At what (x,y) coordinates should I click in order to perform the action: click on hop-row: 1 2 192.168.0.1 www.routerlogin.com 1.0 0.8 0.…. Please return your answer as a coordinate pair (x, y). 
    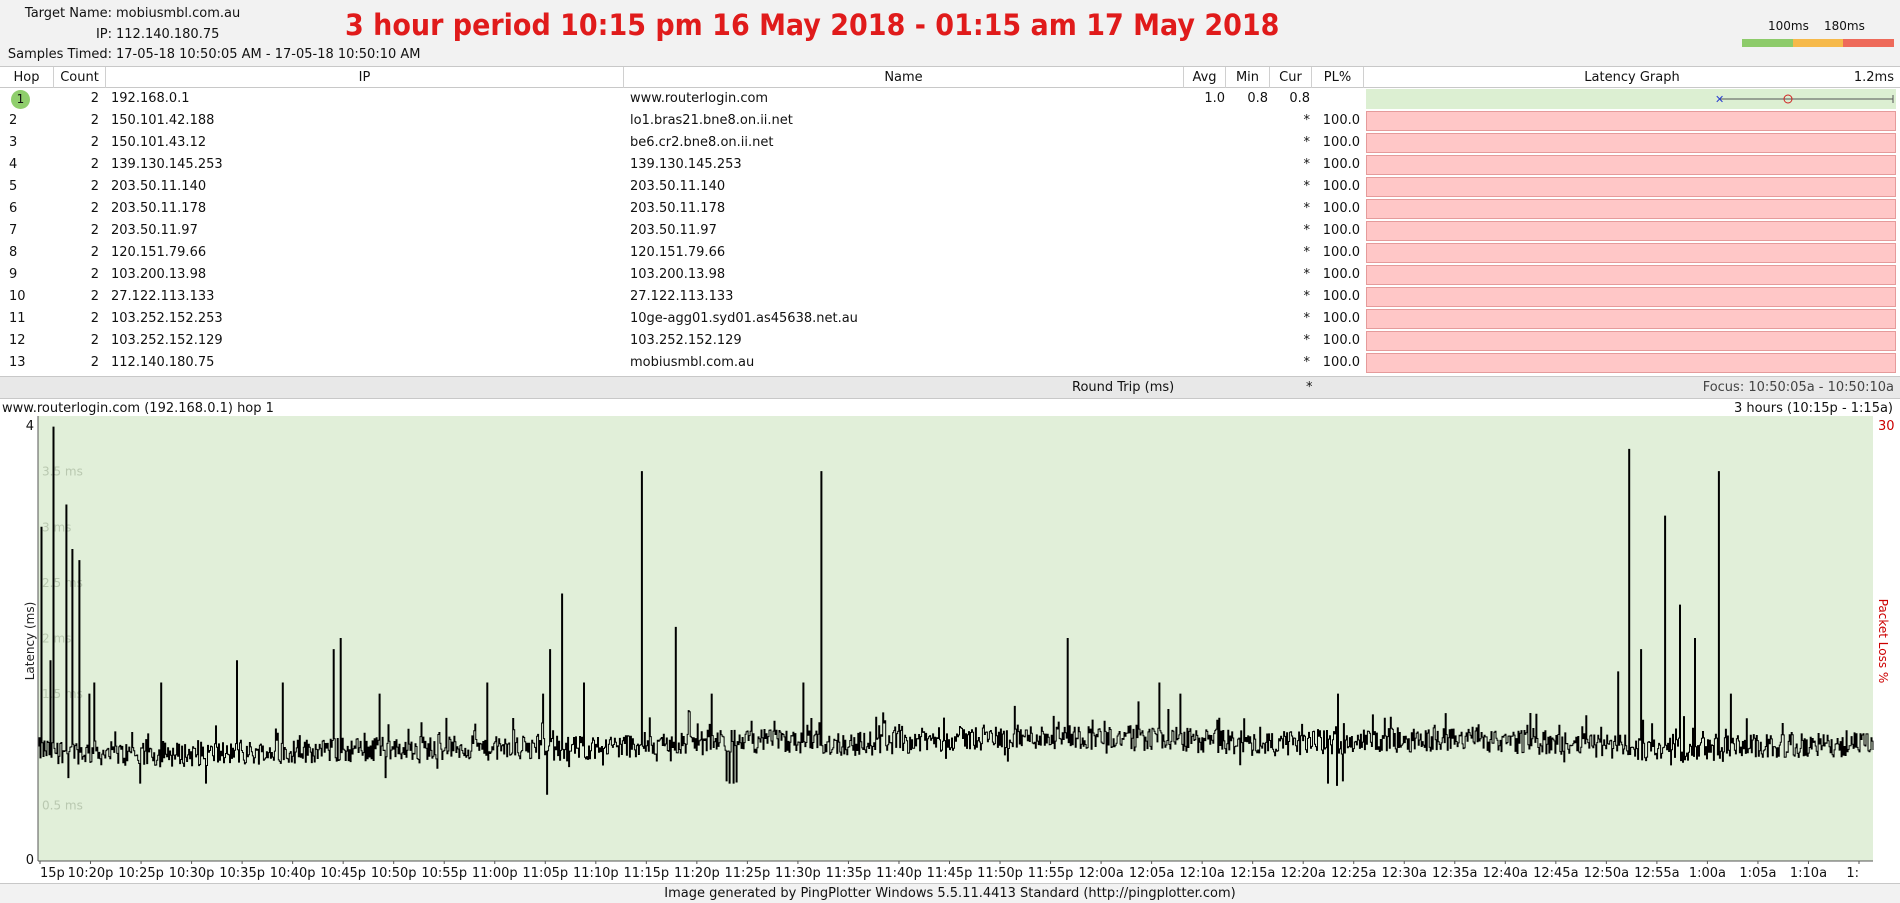
    Looking at the image, I should click on (950, 99).